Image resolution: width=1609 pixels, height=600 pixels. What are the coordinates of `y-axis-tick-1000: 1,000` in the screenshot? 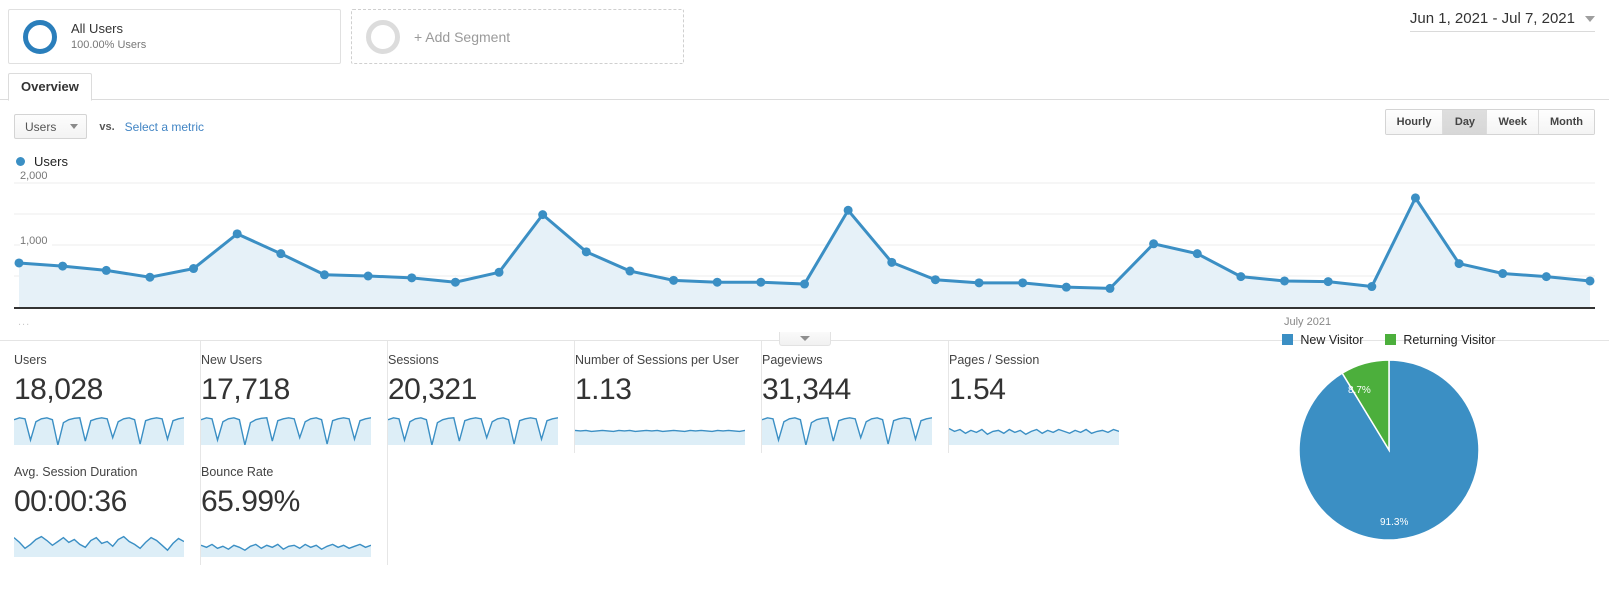 It's located at (36, 241).